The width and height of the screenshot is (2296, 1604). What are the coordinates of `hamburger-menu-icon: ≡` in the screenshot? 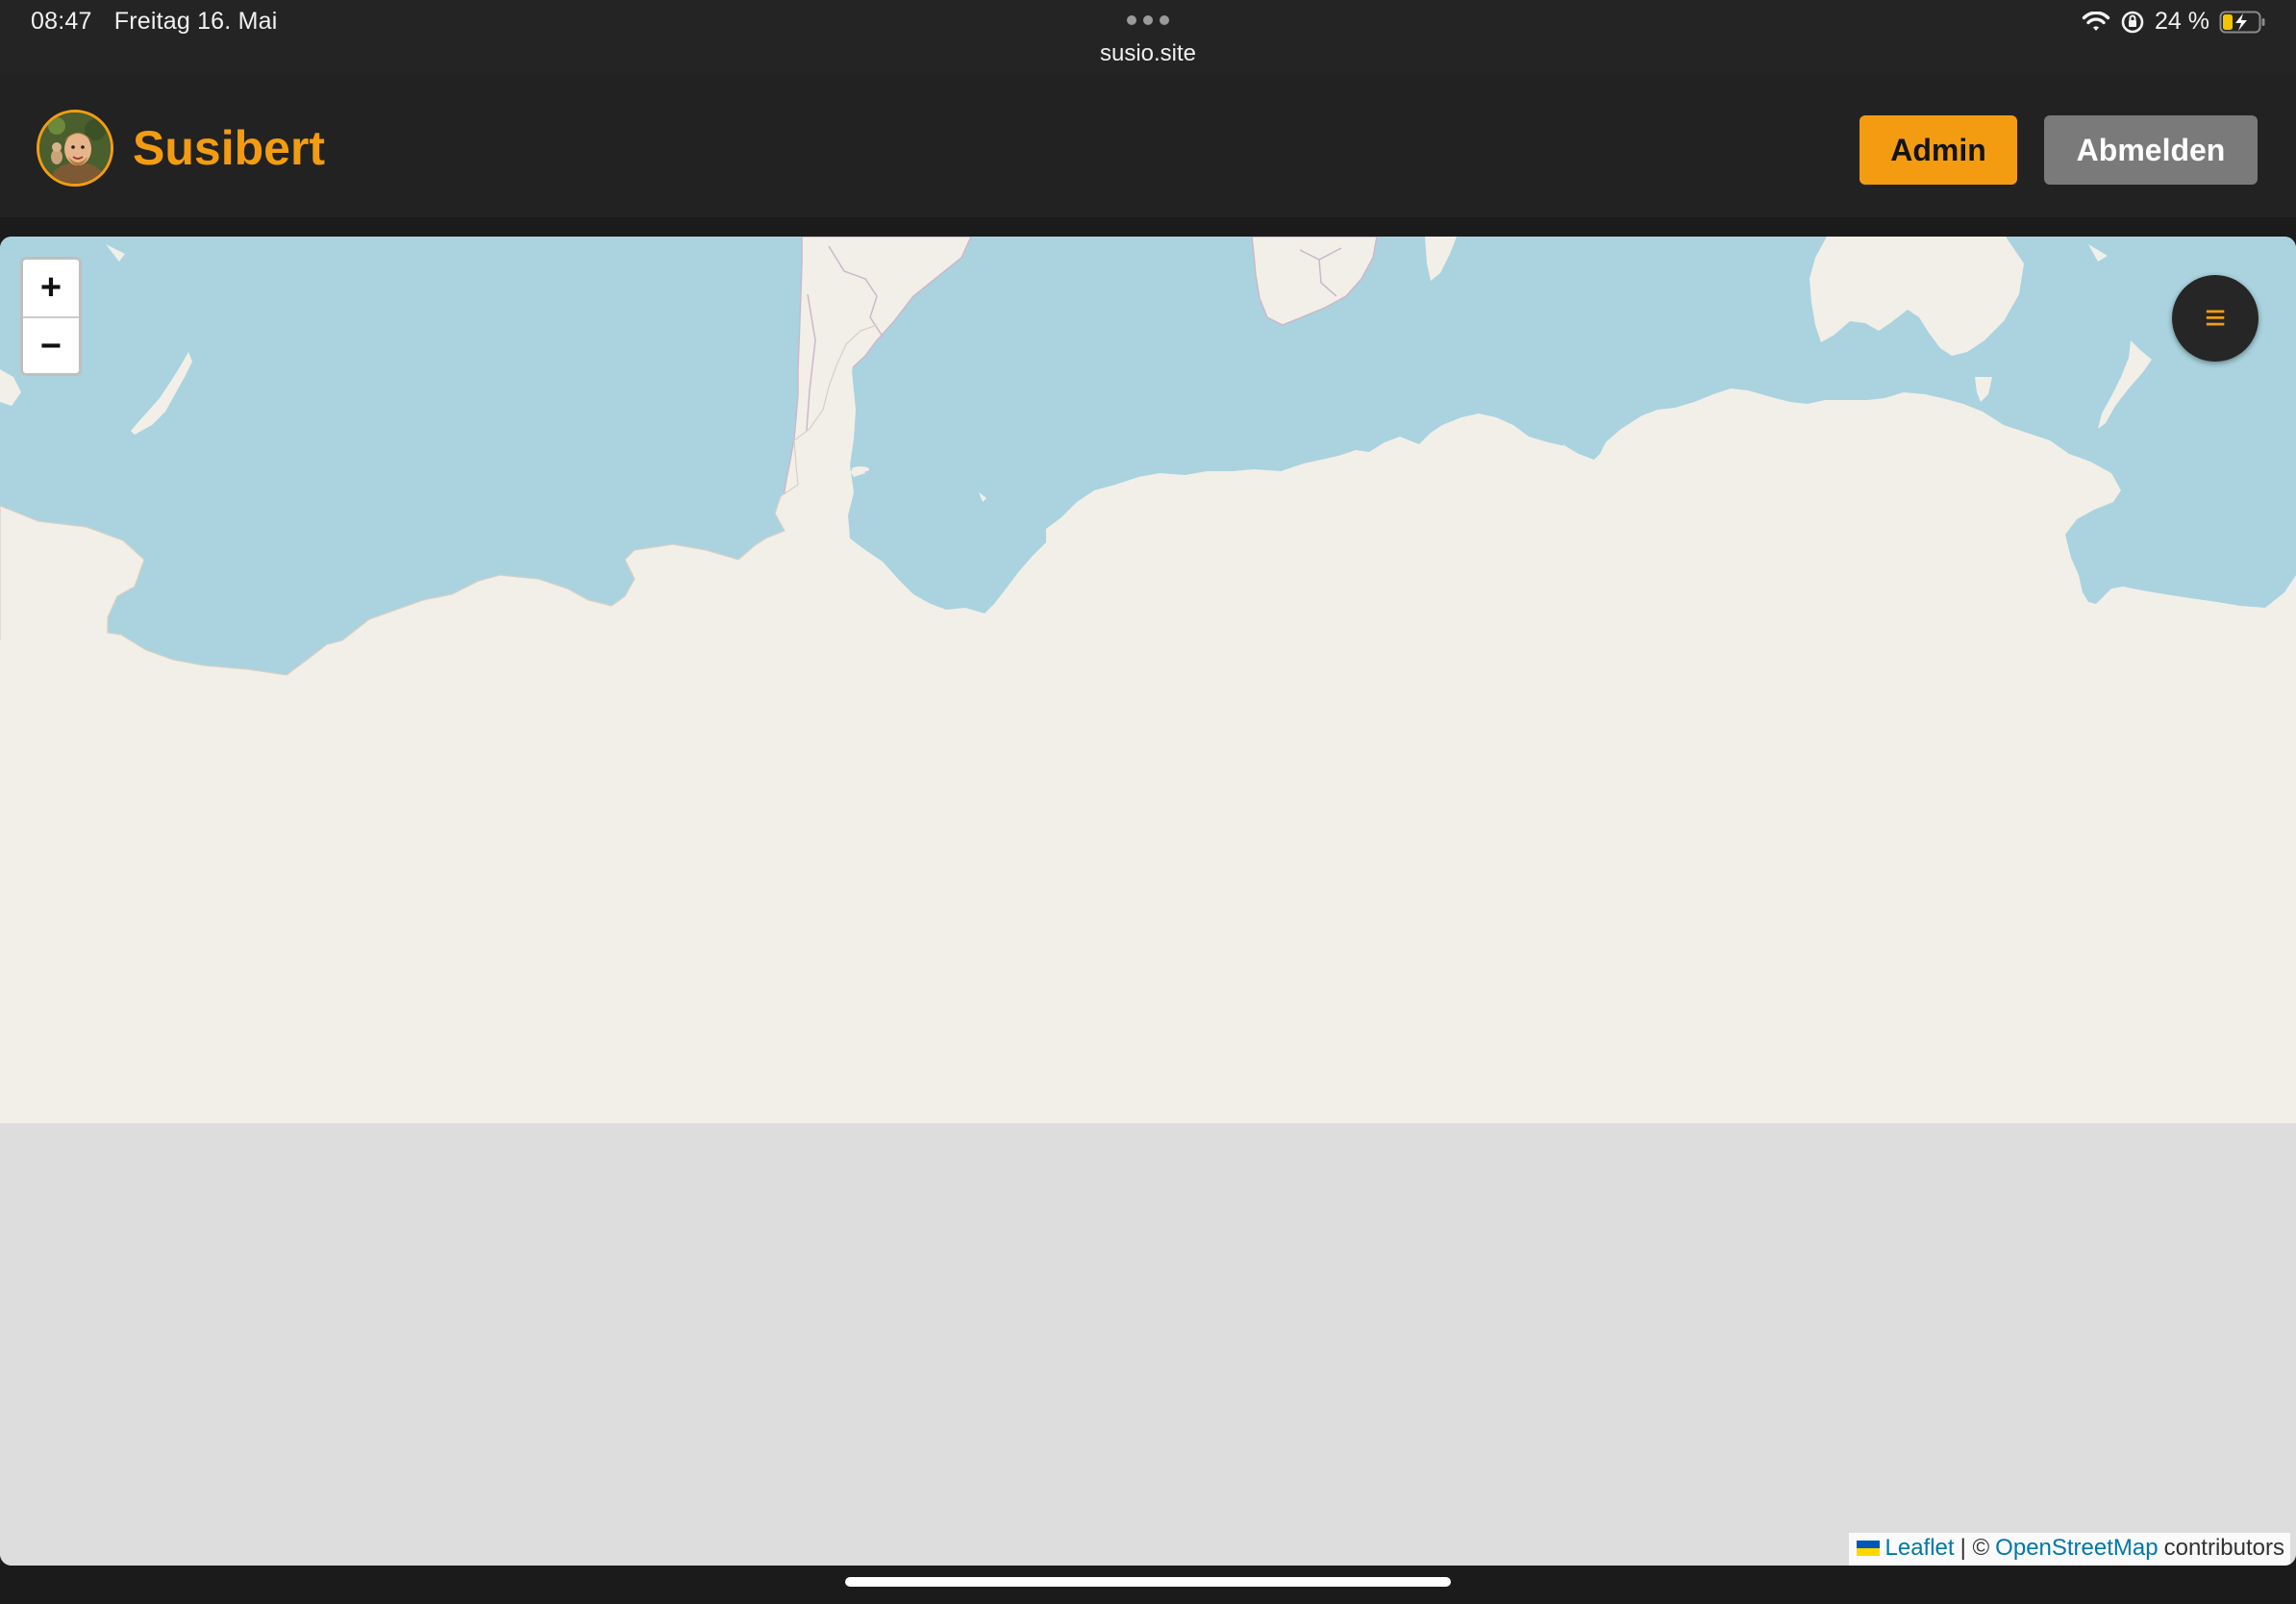 It's located at (2215, 317).